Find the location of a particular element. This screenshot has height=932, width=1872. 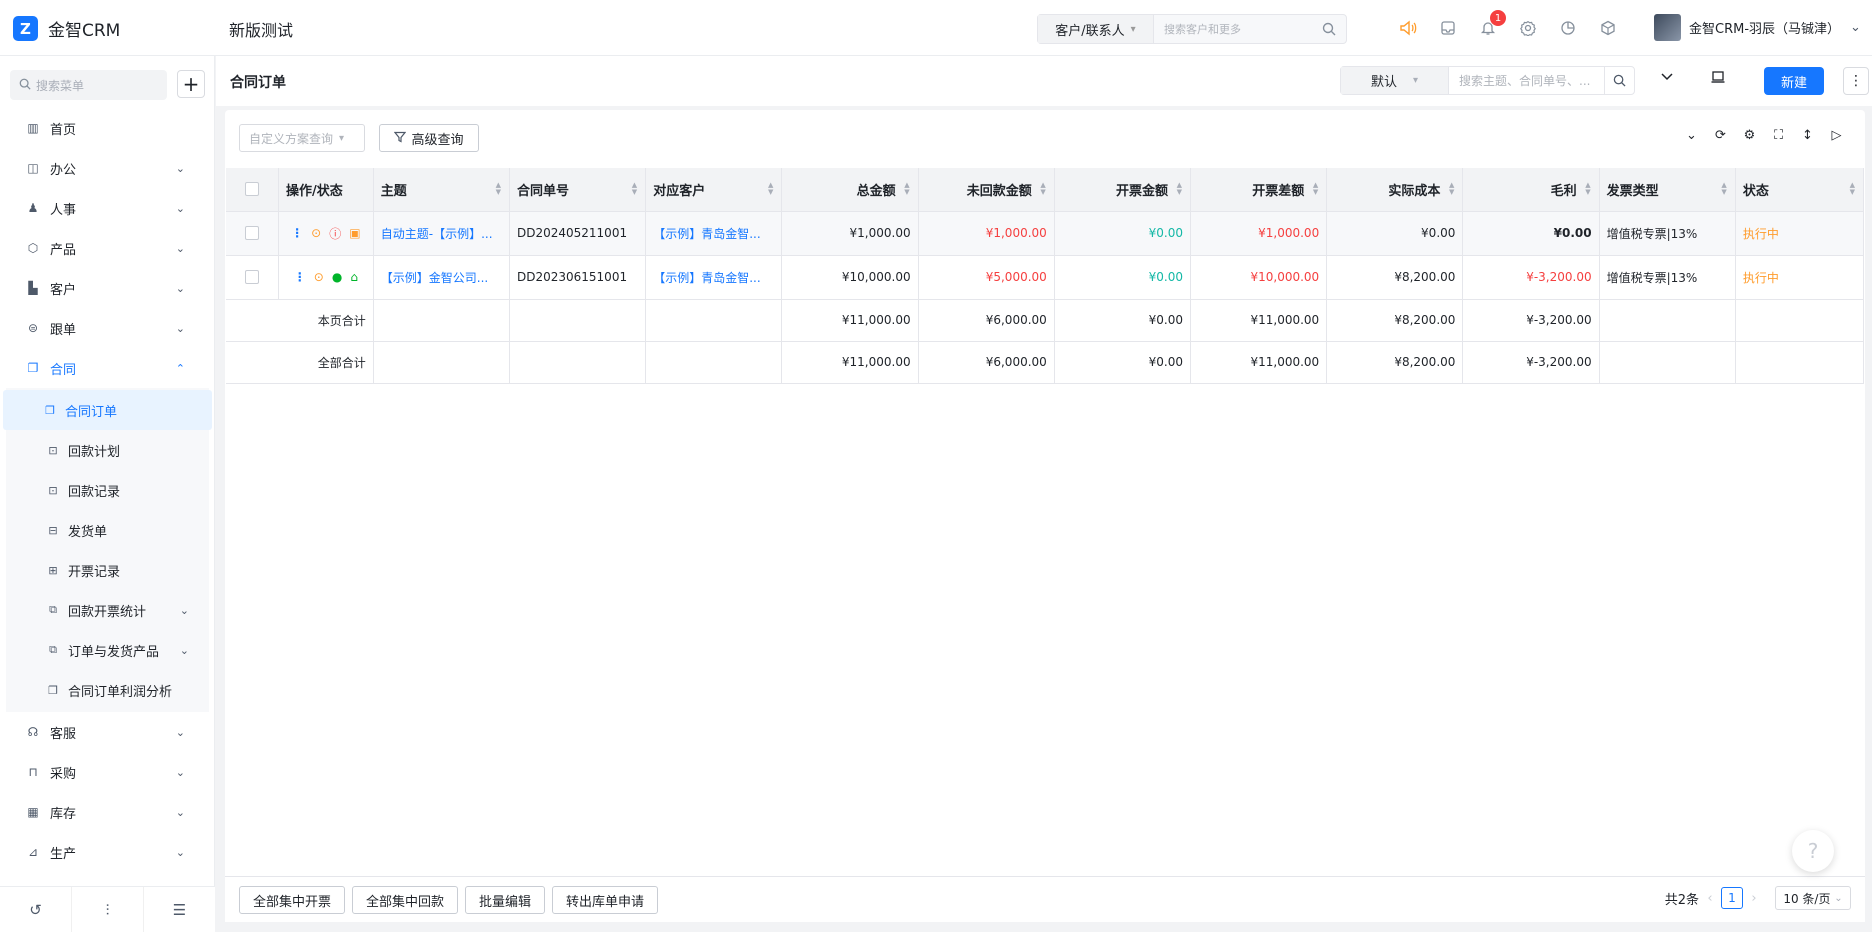

app-logo: Z 金智CRM is located at coordinates (66, 28).